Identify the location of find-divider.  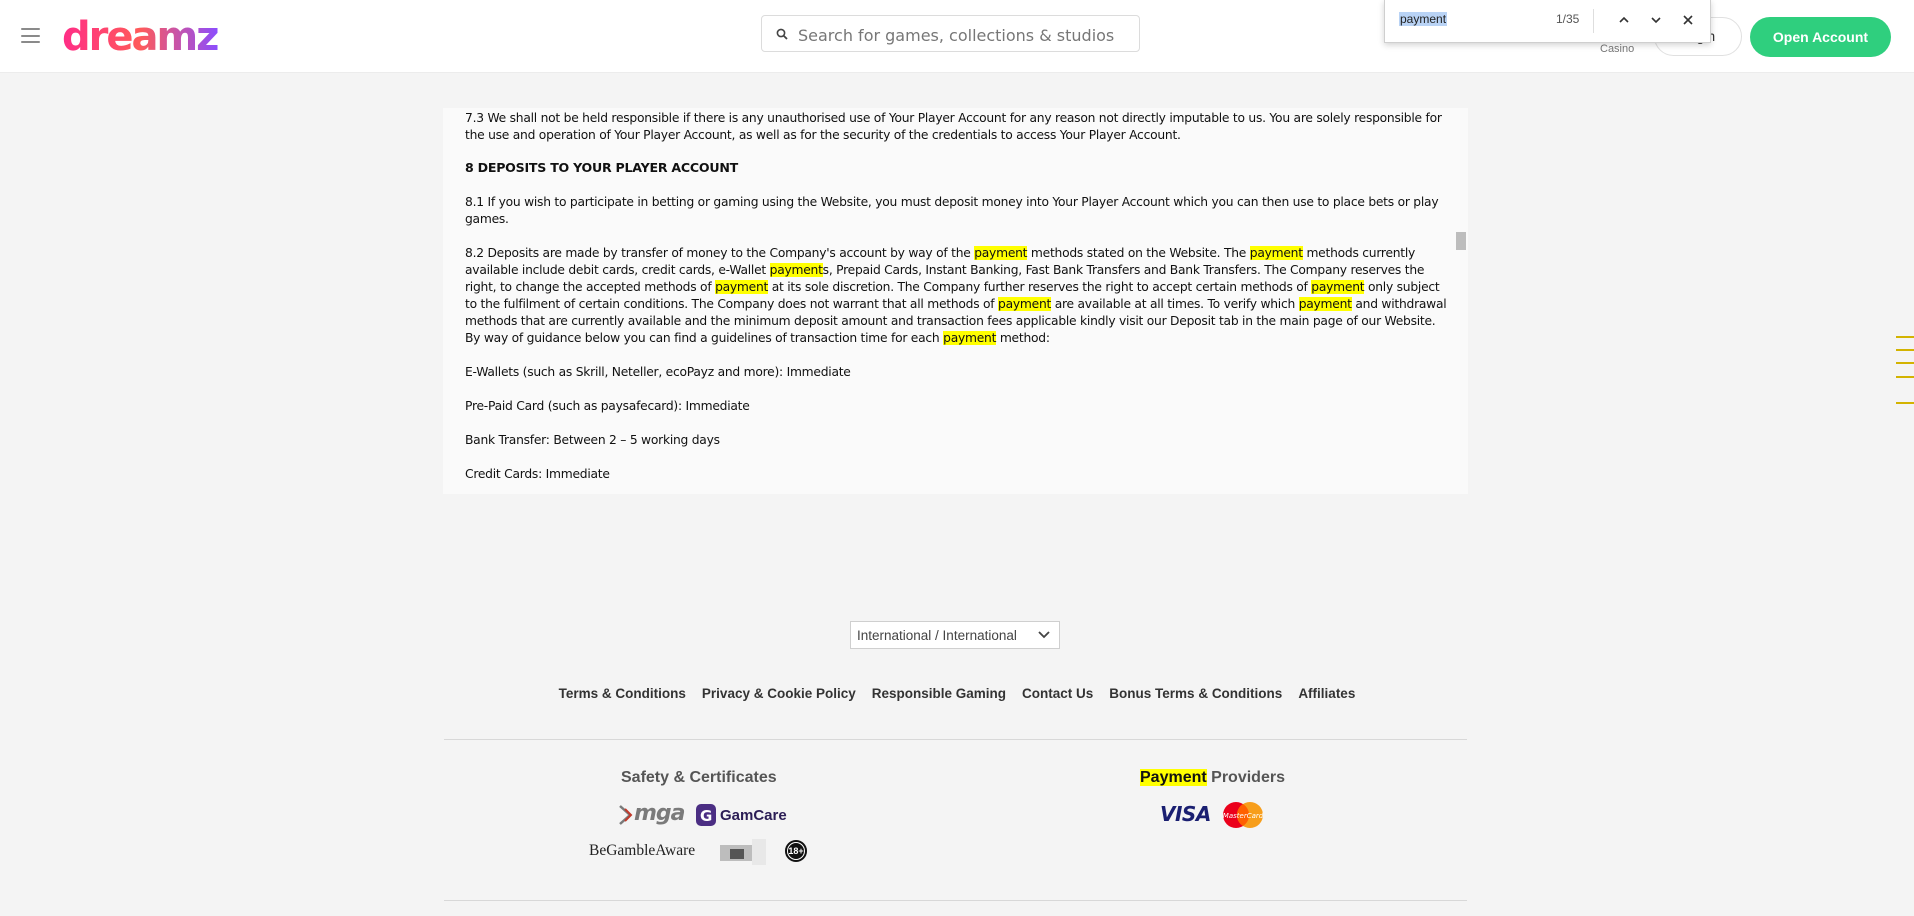
(1593, 21).